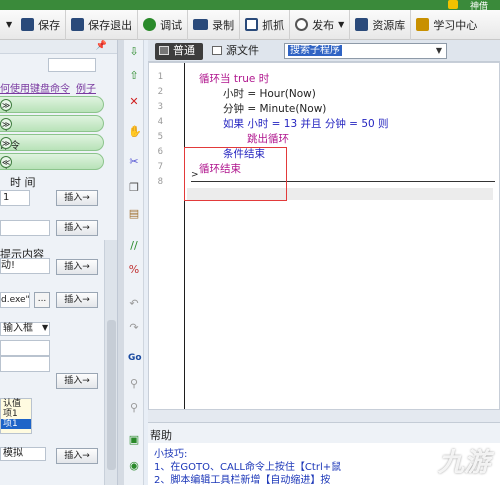 The width and height of the screenshot is (500, 485). I want to click on line-number: 5, so click(160, 137).